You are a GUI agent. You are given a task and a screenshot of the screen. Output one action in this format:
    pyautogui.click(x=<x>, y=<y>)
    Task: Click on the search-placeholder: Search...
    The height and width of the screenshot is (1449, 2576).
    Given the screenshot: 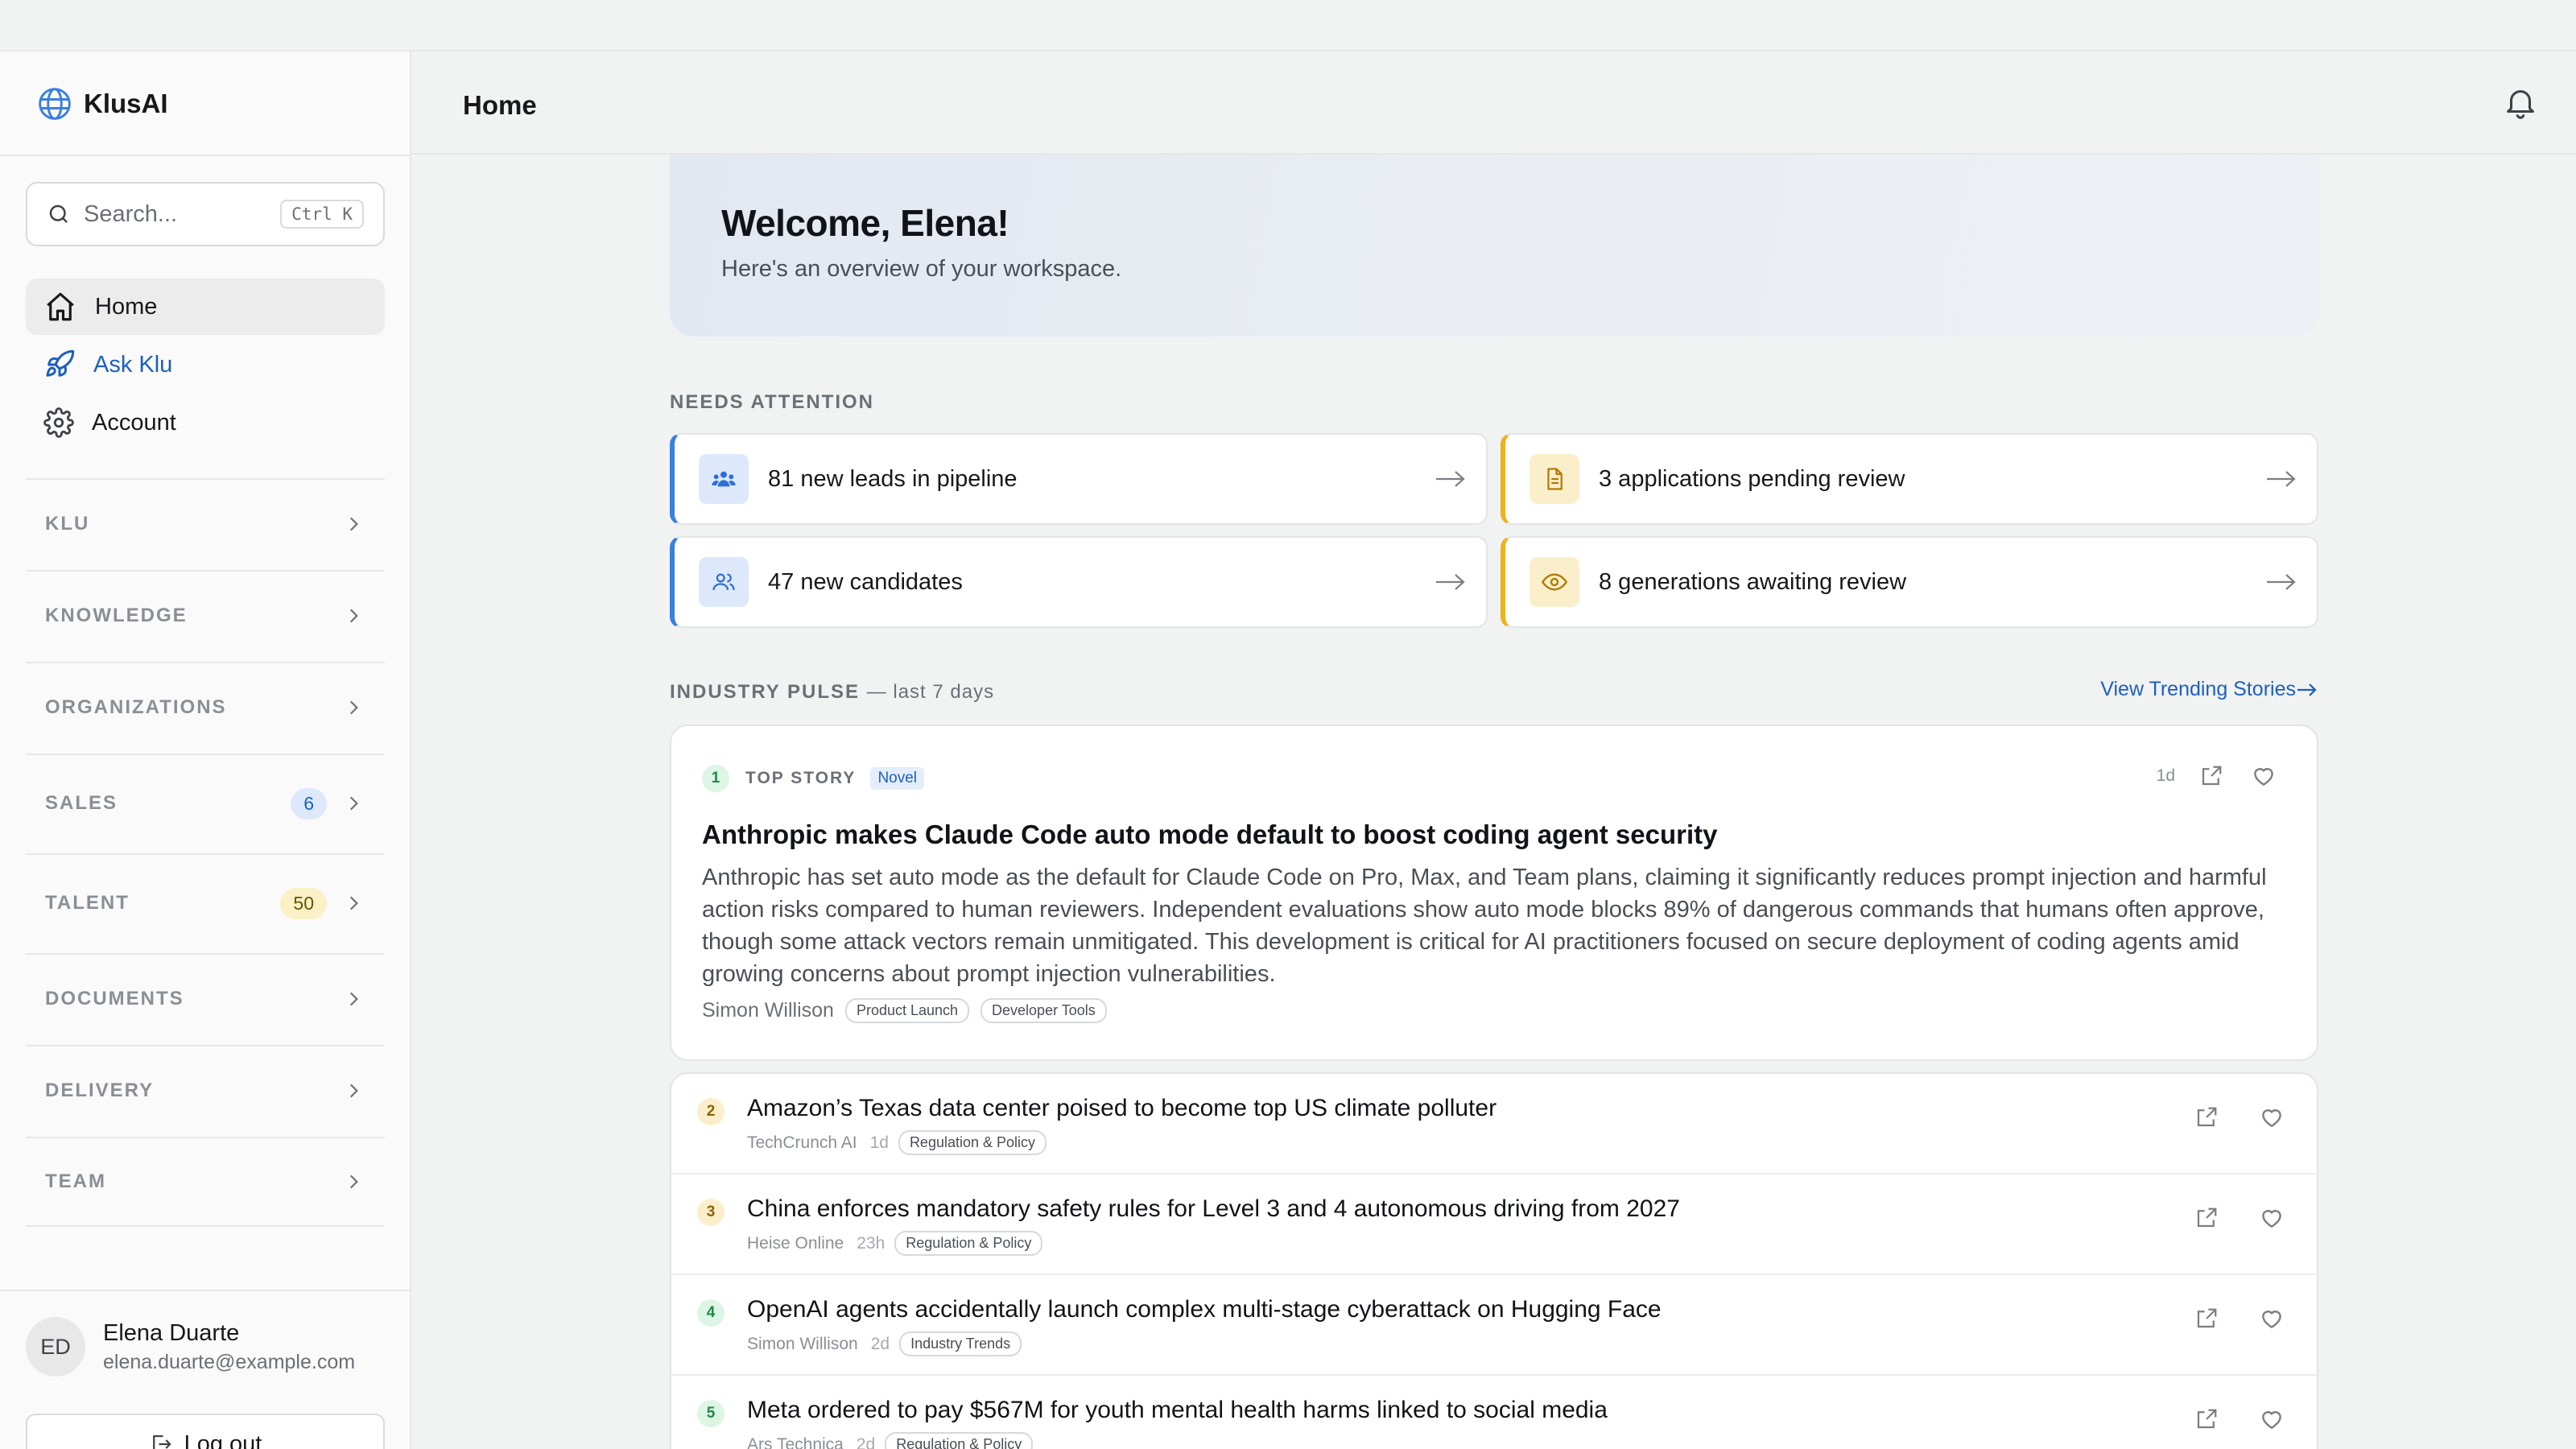 What is the action you would take?
    pyautogui.click(x=131, y=213)
    